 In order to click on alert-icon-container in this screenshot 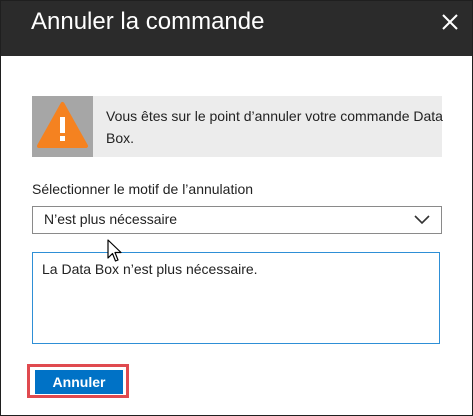, I will do `click(62, 126)`.